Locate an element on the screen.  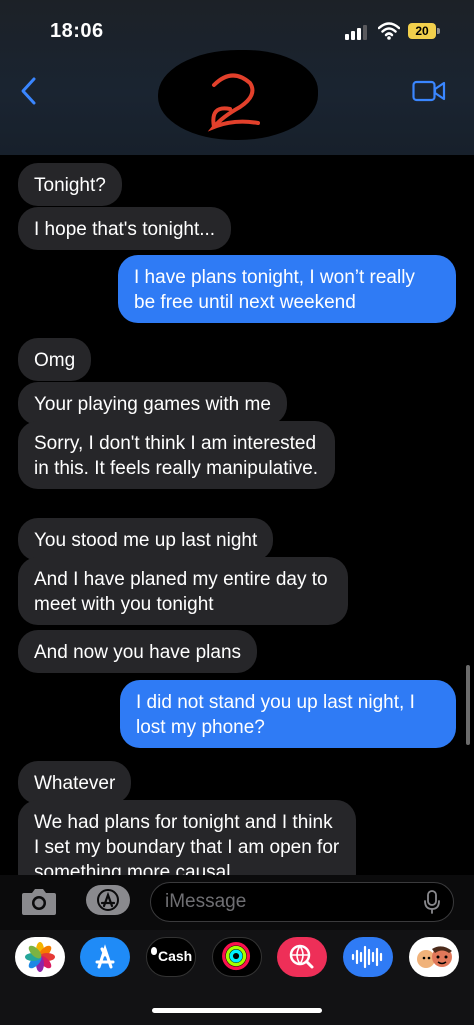
magnifier-globe-icon is located at coordinates (301, 956).